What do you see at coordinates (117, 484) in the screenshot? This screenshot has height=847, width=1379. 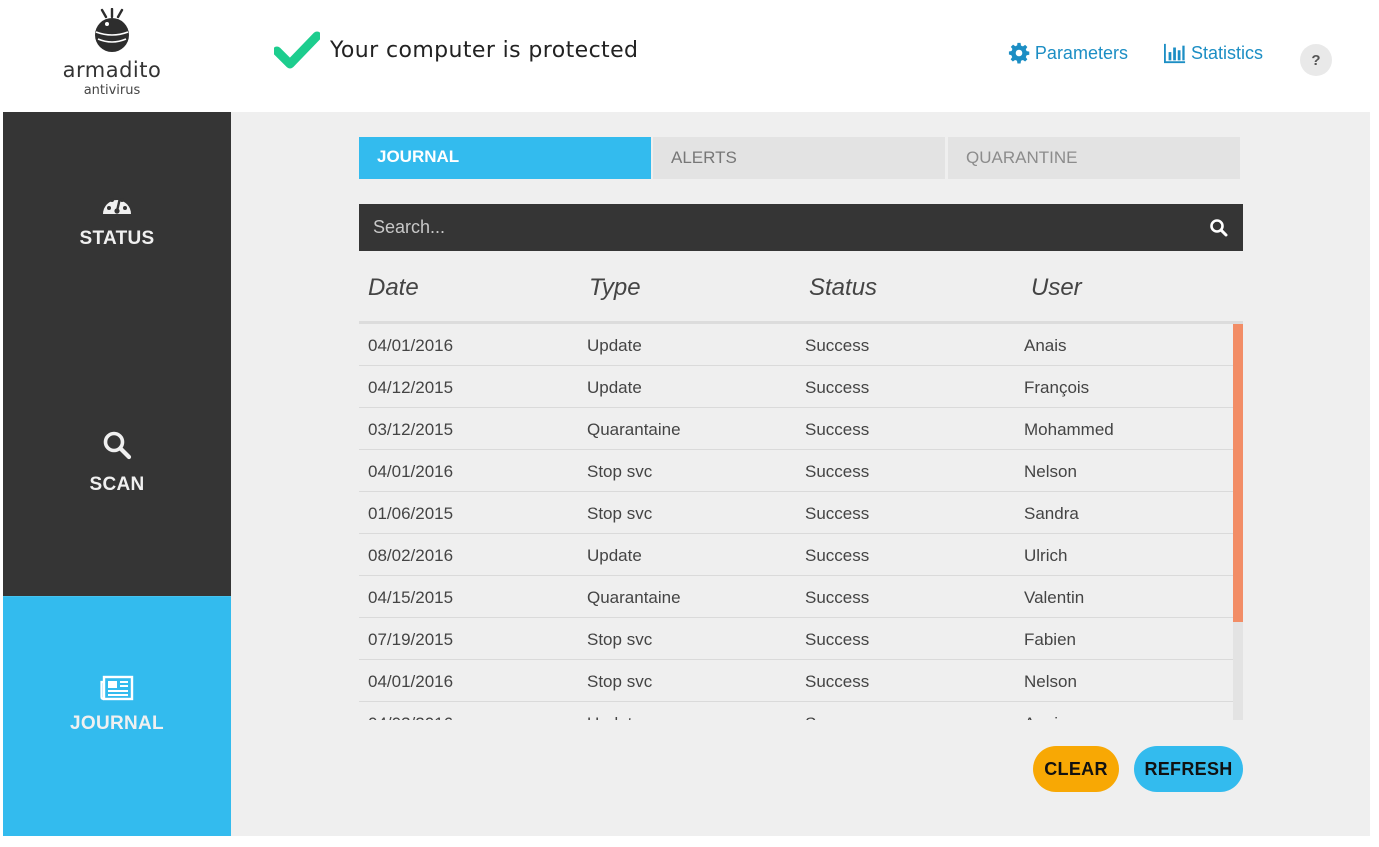 I see `sidebar-item-label: SCAN` at bounding box center [117, 484].